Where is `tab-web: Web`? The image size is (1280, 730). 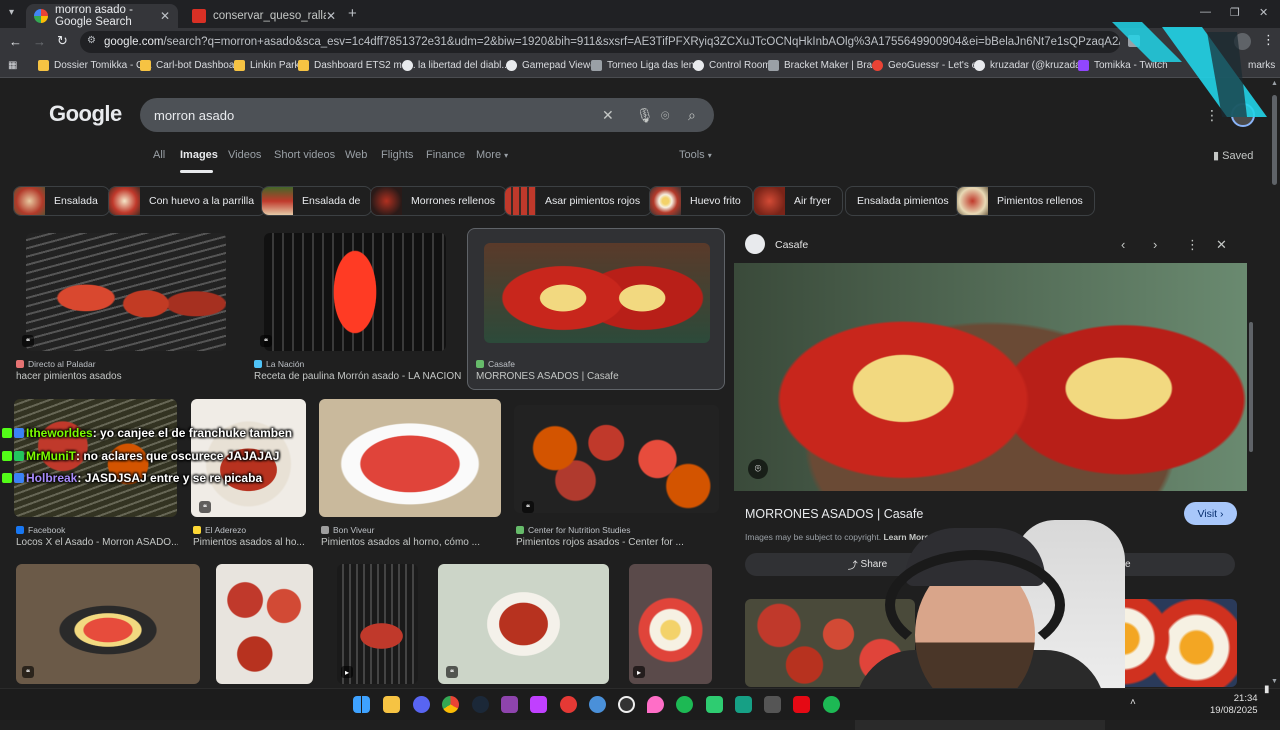
tab-web: Web is located at coordinates (356, 155).